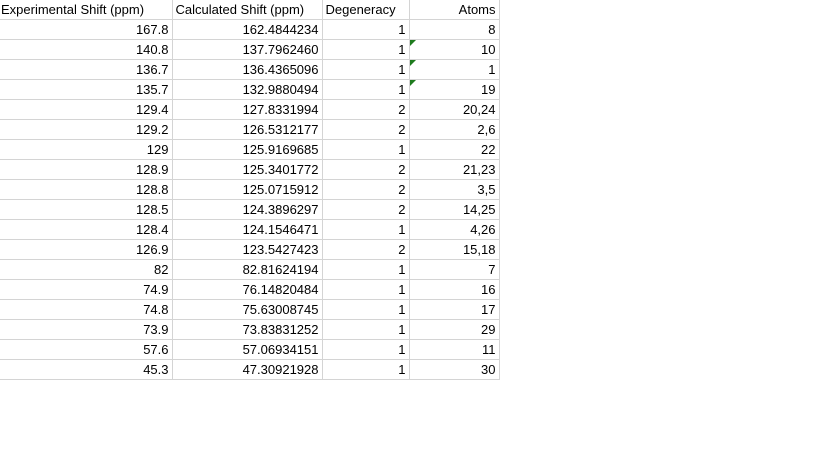 The height and width of the screenshot is (460, 819). What do you see at coordinates (86, 10) in the screenshot?
I see `header-cell-experimental-shift: Experimental Shift (ppm)` at bounding box center [86, 10].